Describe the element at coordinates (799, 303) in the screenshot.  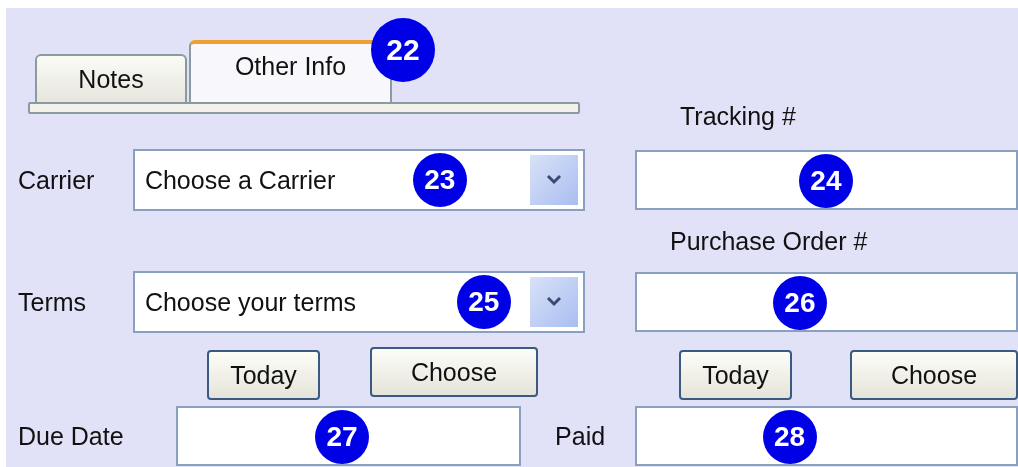
I see `callout-badge: 26` at that location.